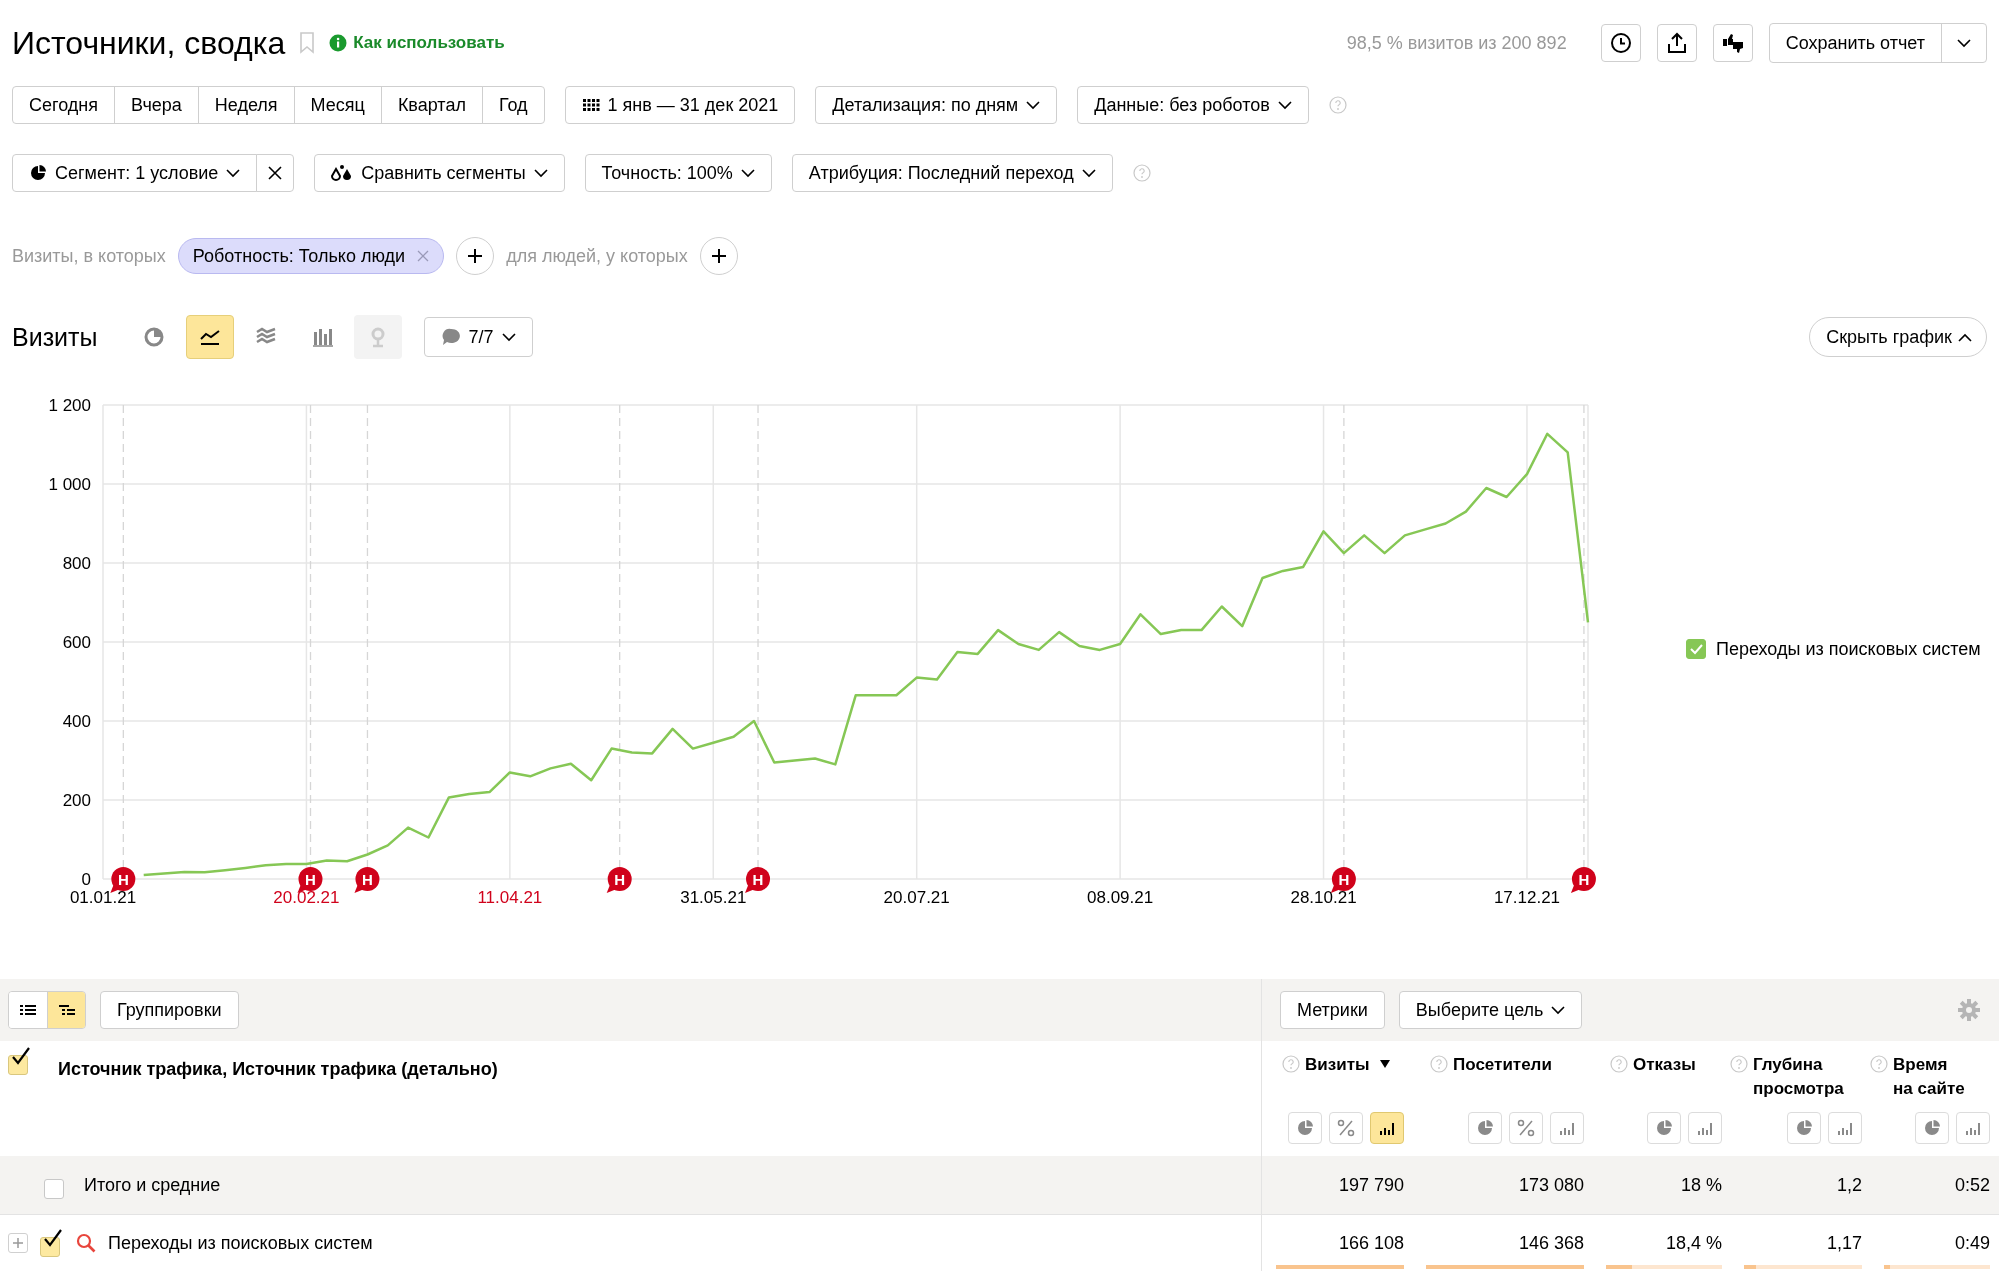  Describe the element at coordinates (1385, 1064) in the screenshot. I see `sort-icon` at that location.